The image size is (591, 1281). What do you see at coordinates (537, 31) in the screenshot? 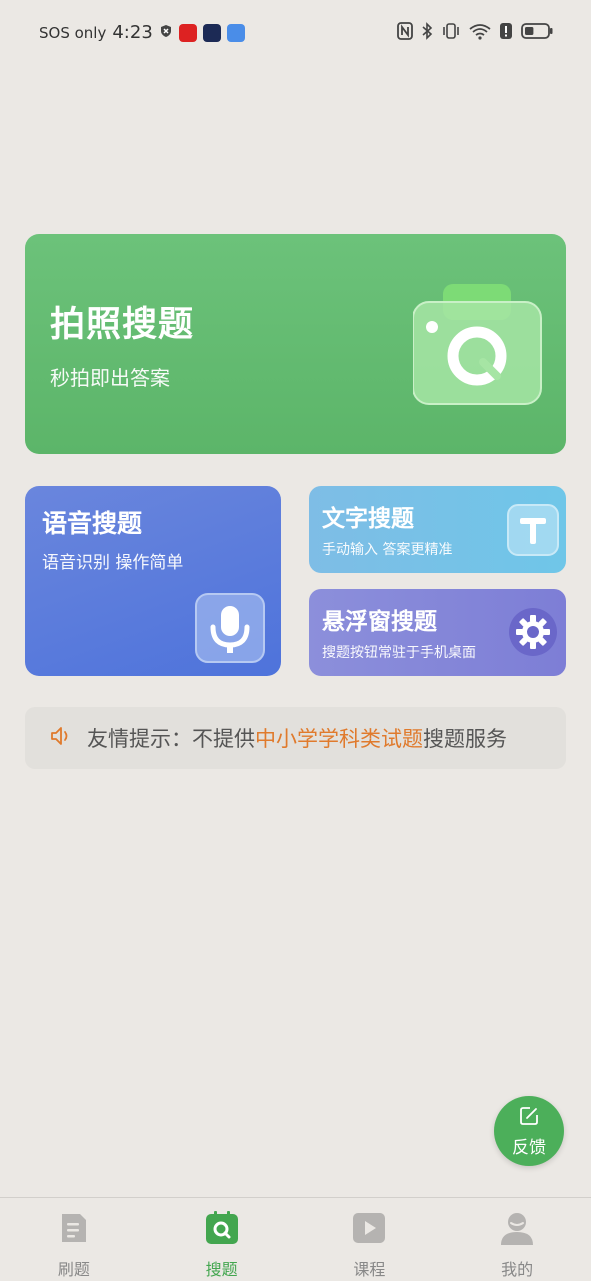
I see `battery-icon` at bounding box center [537, 31].